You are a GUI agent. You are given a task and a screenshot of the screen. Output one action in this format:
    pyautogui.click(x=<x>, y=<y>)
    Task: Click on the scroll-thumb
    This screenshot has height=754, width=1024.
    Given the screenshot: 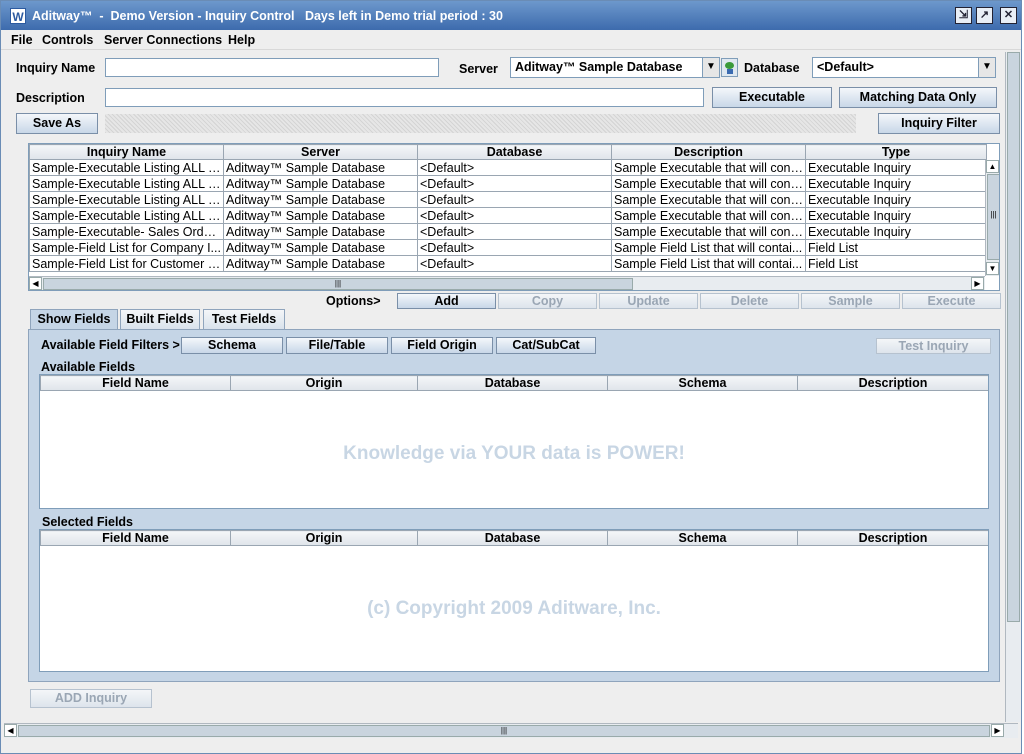 What is the action you would take?
    pyautogui.click(x=1013, y=337)
    